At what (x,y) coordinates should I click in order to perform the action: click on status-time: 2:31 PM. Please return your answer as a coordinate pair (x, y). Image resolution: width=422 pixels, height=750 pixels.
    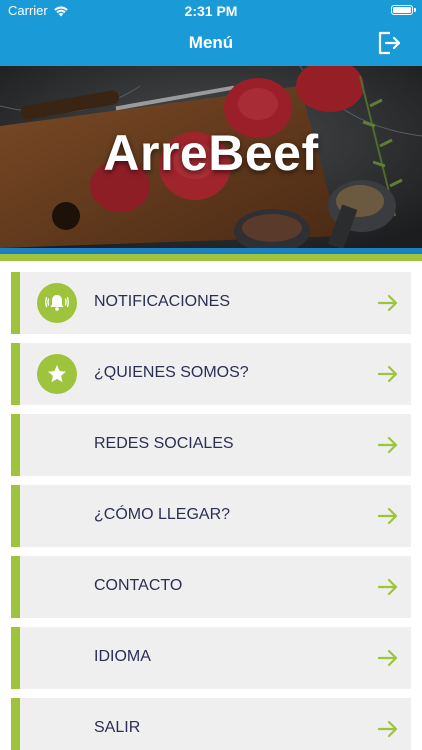
    Looking at the image, I should click on (211, 11).